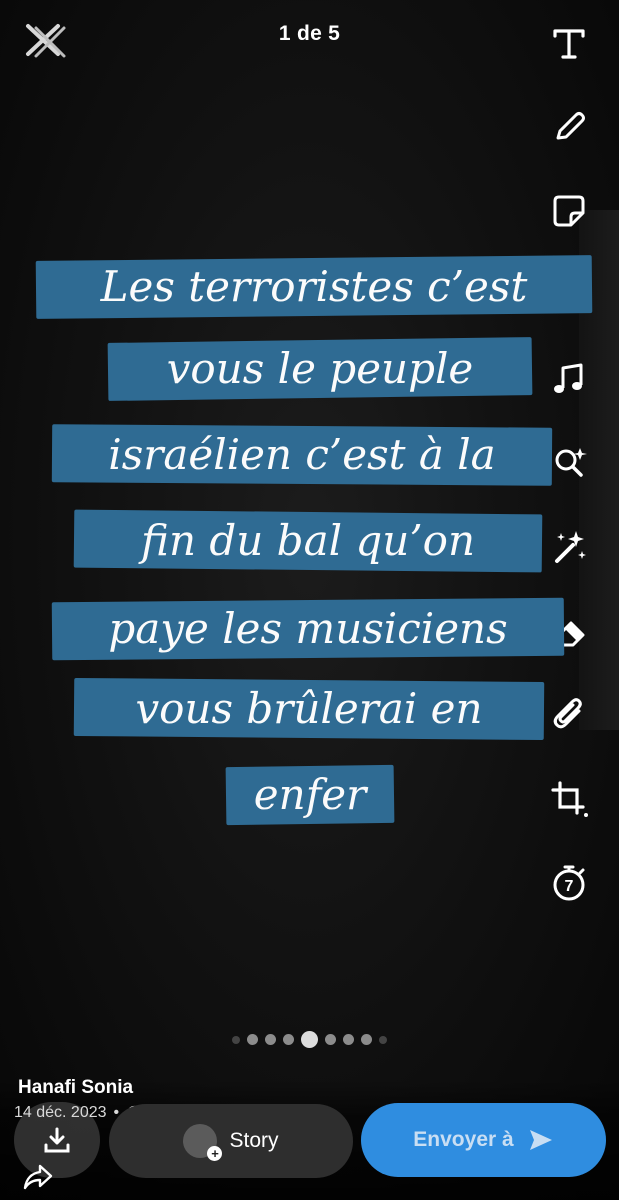 This screenshot has width=619, height=1200. Describe the element at coordinates (540, 1140) in the screenshot. I see `send-arrow-icon` at that location.